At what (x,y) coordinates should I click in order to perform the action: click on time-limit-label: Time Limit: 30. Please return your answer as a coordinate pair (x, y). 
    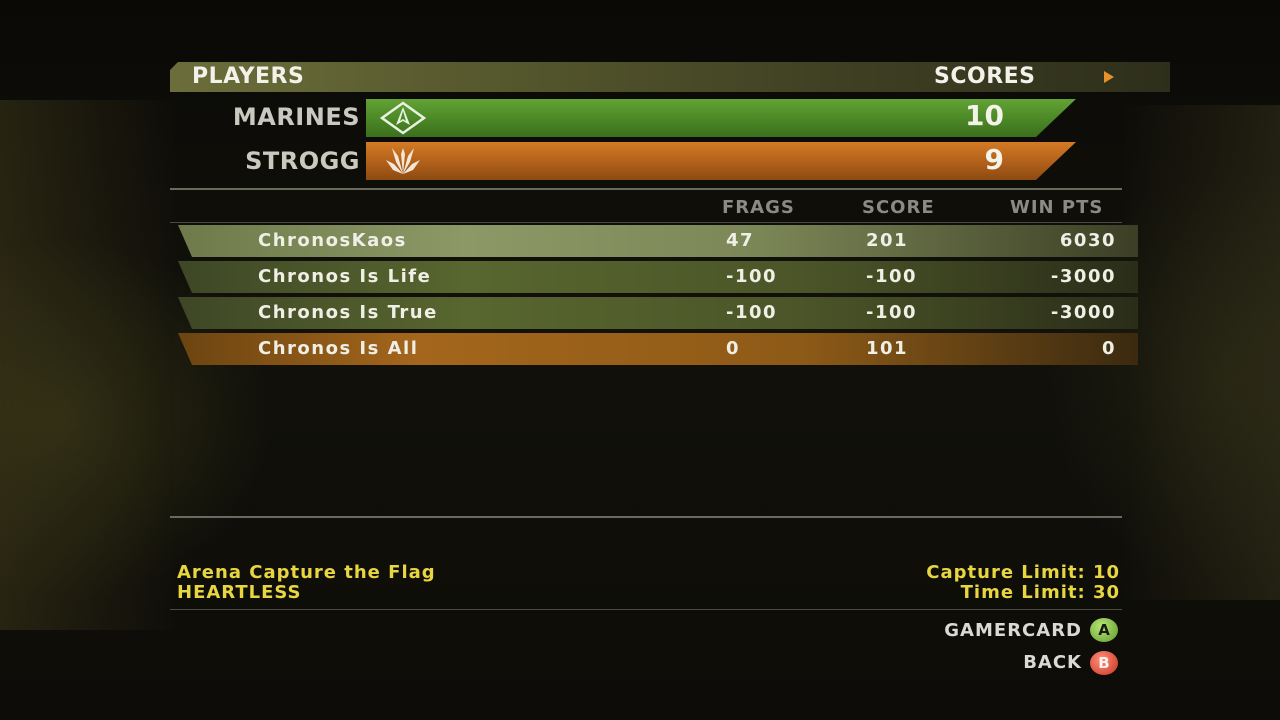
    Looking at the image, I should click on (1040, 592).